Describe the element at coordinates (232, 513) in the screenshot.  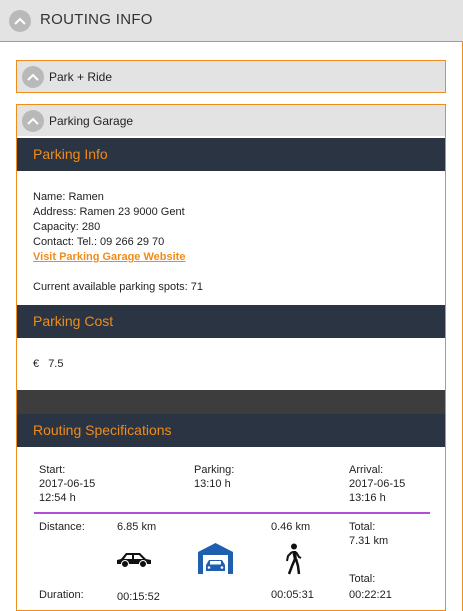
I see `route-line` at that location.